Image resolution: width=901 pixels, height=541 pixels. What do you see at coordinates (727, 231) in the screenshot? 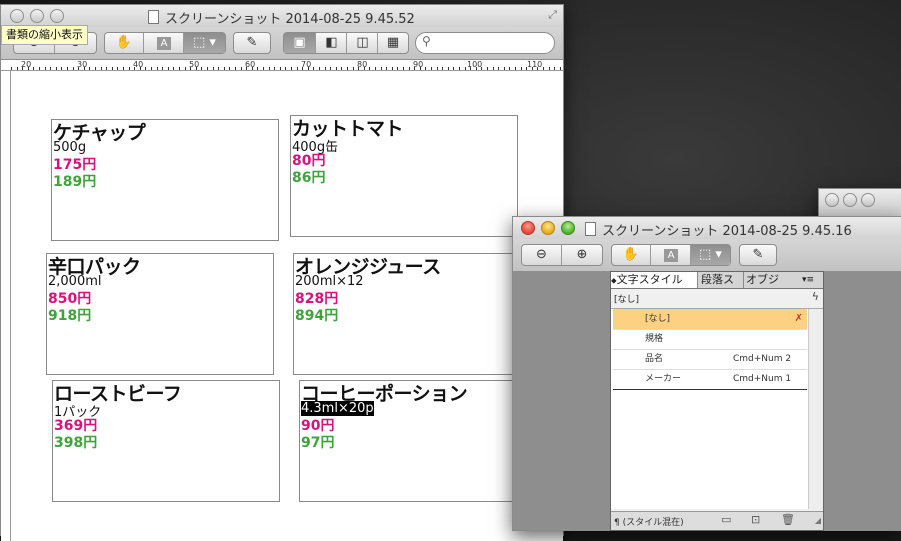
I see `window-title-text: スクリーンショット 2014-08-25 9.45.16` at bounding box center [727, 231].